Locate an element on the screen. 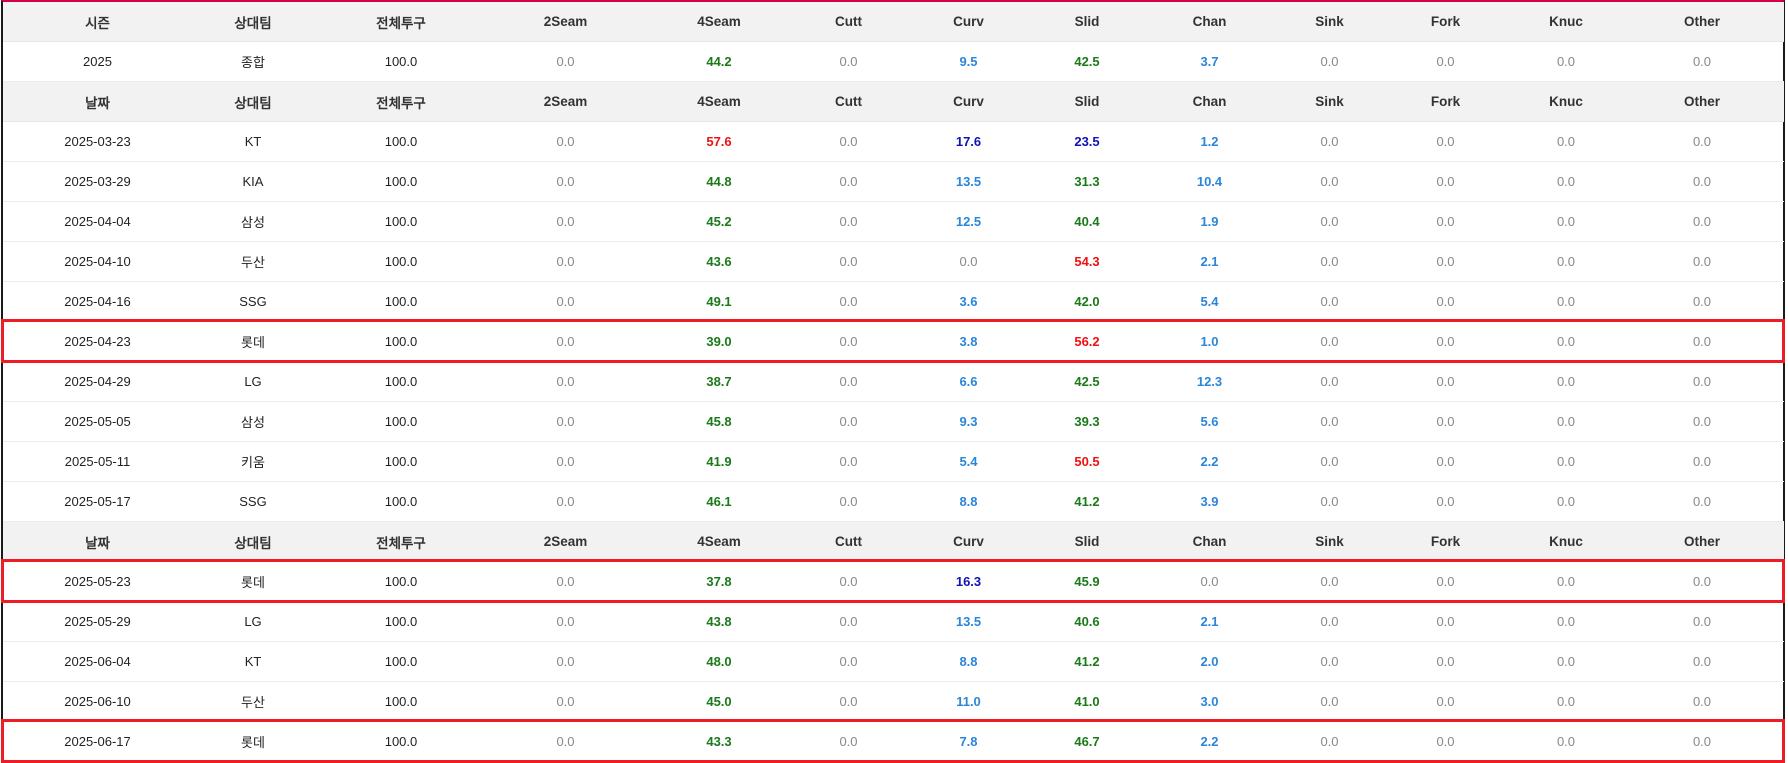 This screenshot has width=1788, height=763. cell-slid: 31.3 is located at coordinates (1087, 181).